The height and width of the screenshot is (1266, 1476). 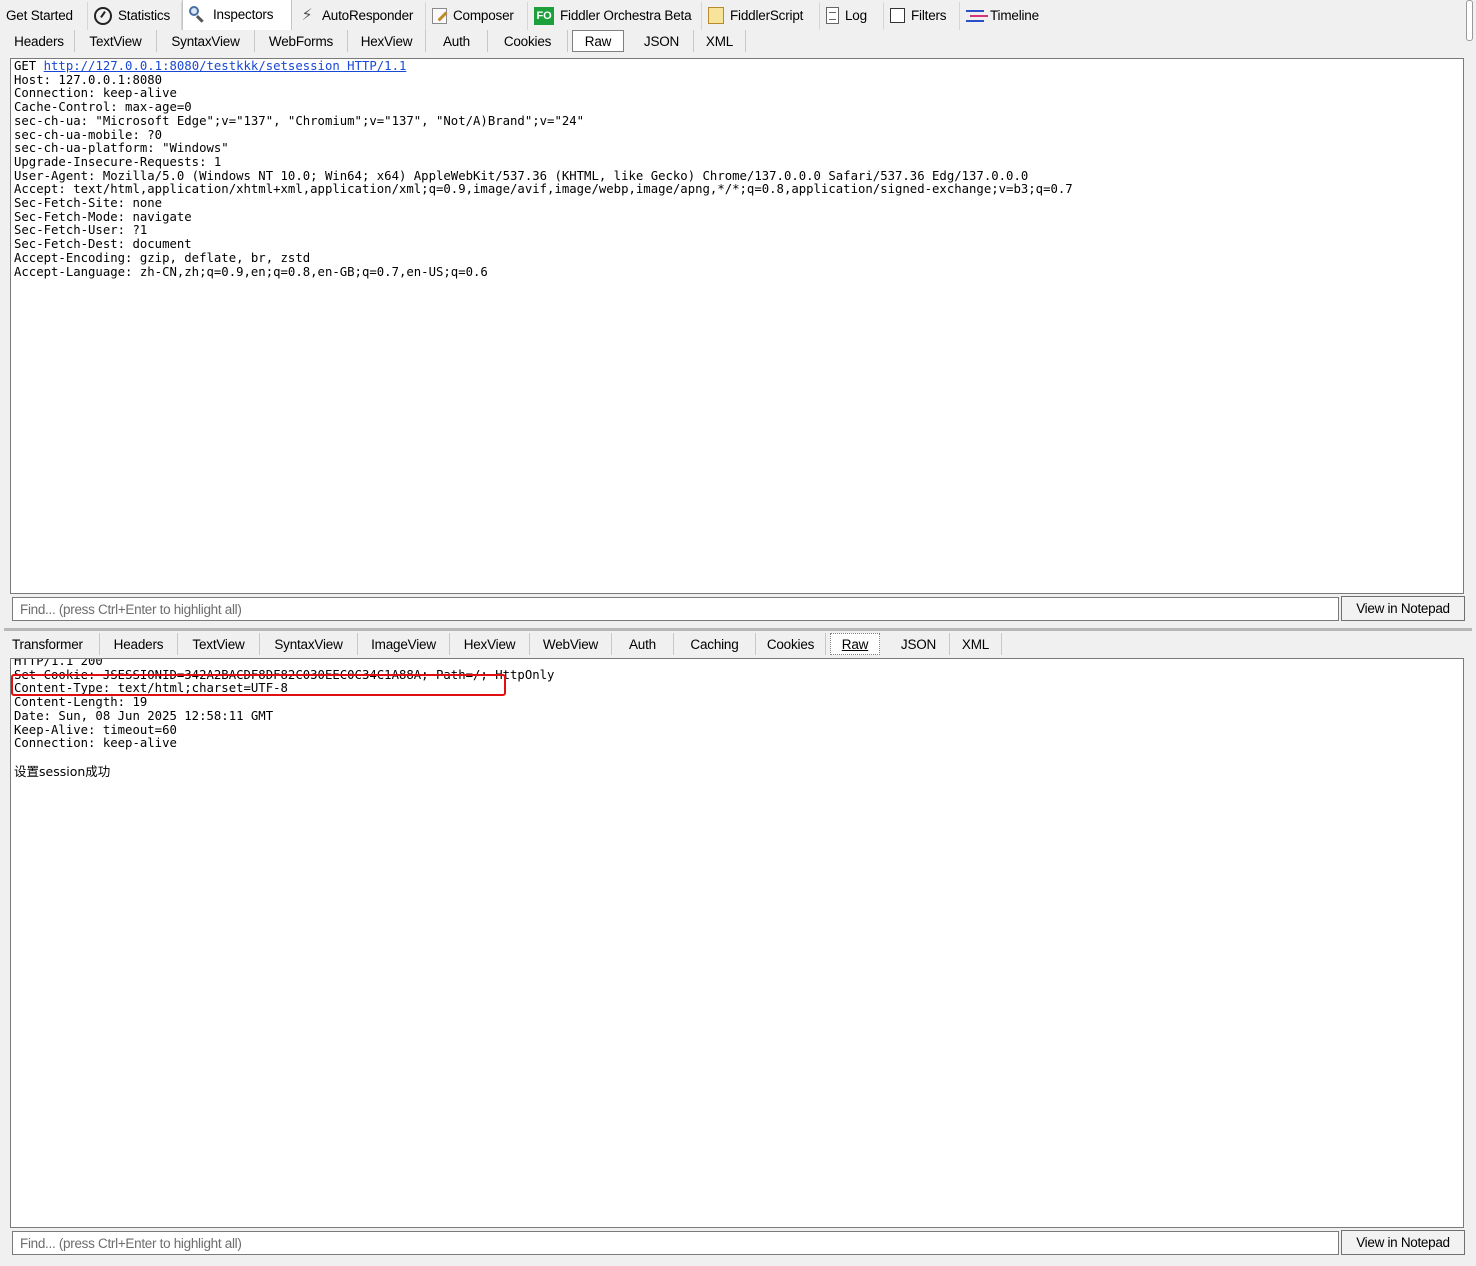 I want to click on req-tab-webforms: WebForms, so click(x=301, y=41).